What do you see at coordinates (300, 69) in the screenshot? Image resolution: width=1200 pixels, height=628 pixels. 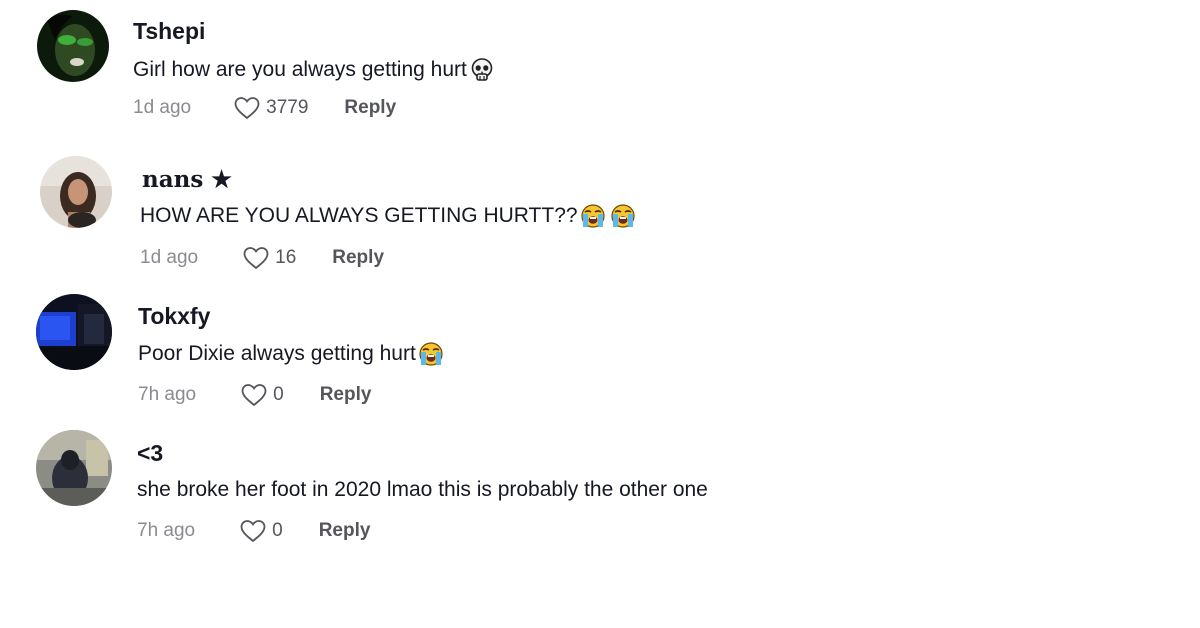 I see `comment-text-body: Girl how are you always getting hurt` at bounding box center [300, 69].